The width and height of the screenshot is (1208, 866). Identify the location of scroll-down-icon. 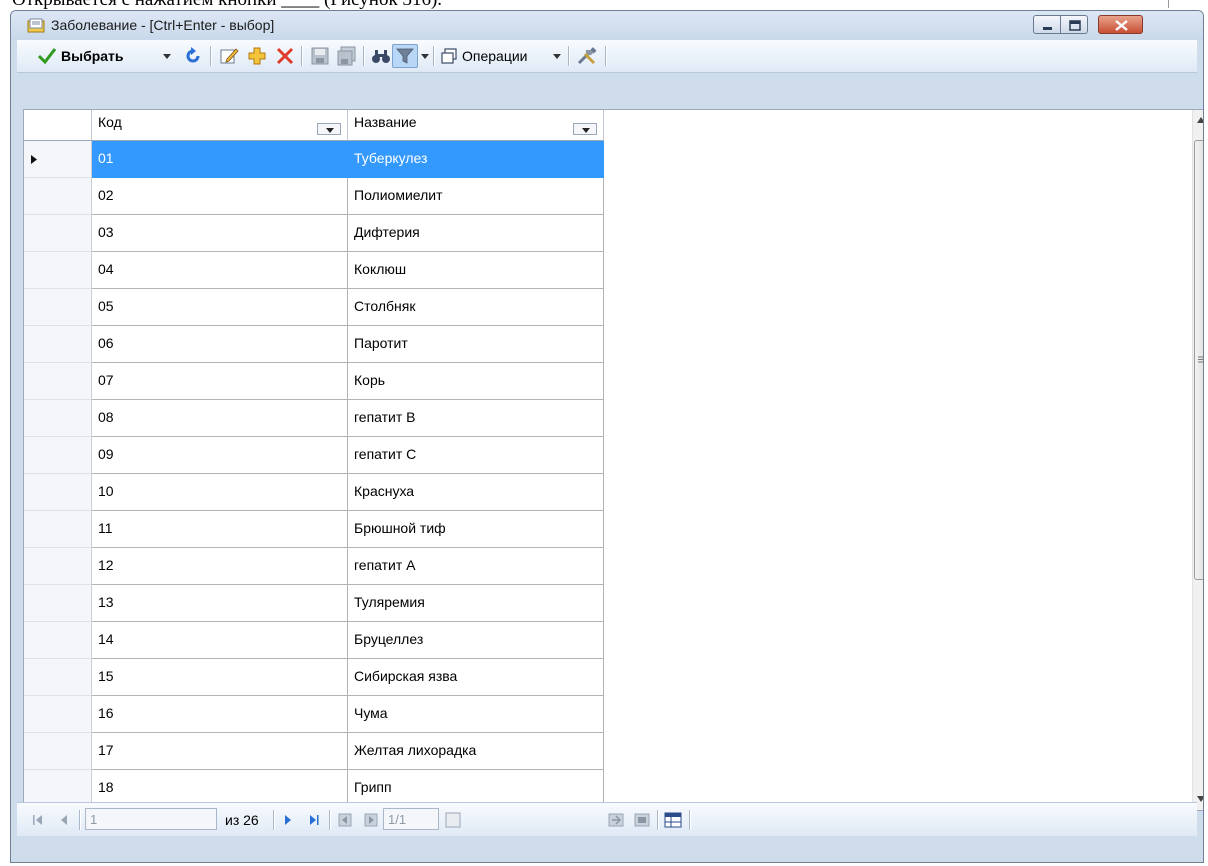
(1200, 799).